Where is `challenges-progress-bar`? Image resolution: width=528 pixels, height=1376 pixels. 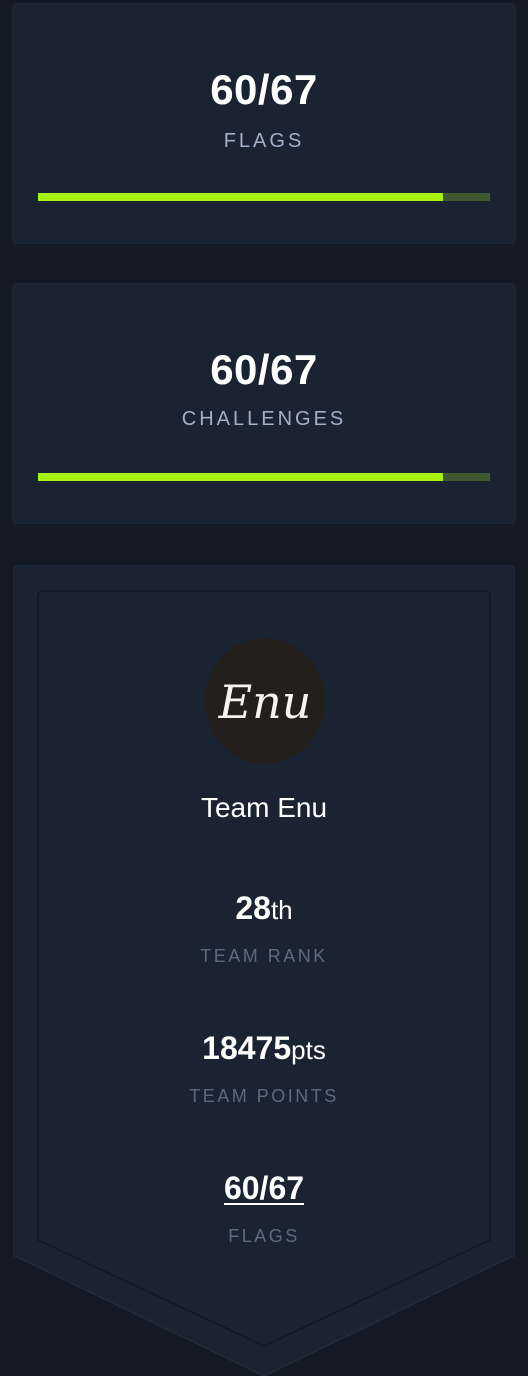 challenges-progress-bar is located at coordinates (264, 477).